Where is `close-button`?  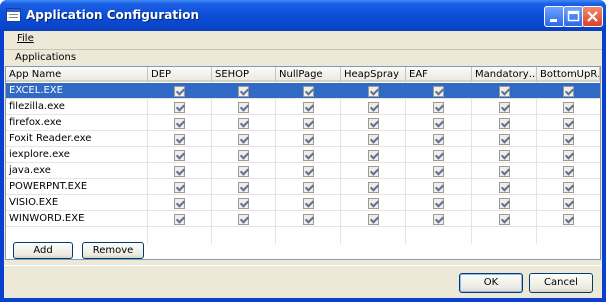
close-button is located at coordinates (592, 16).